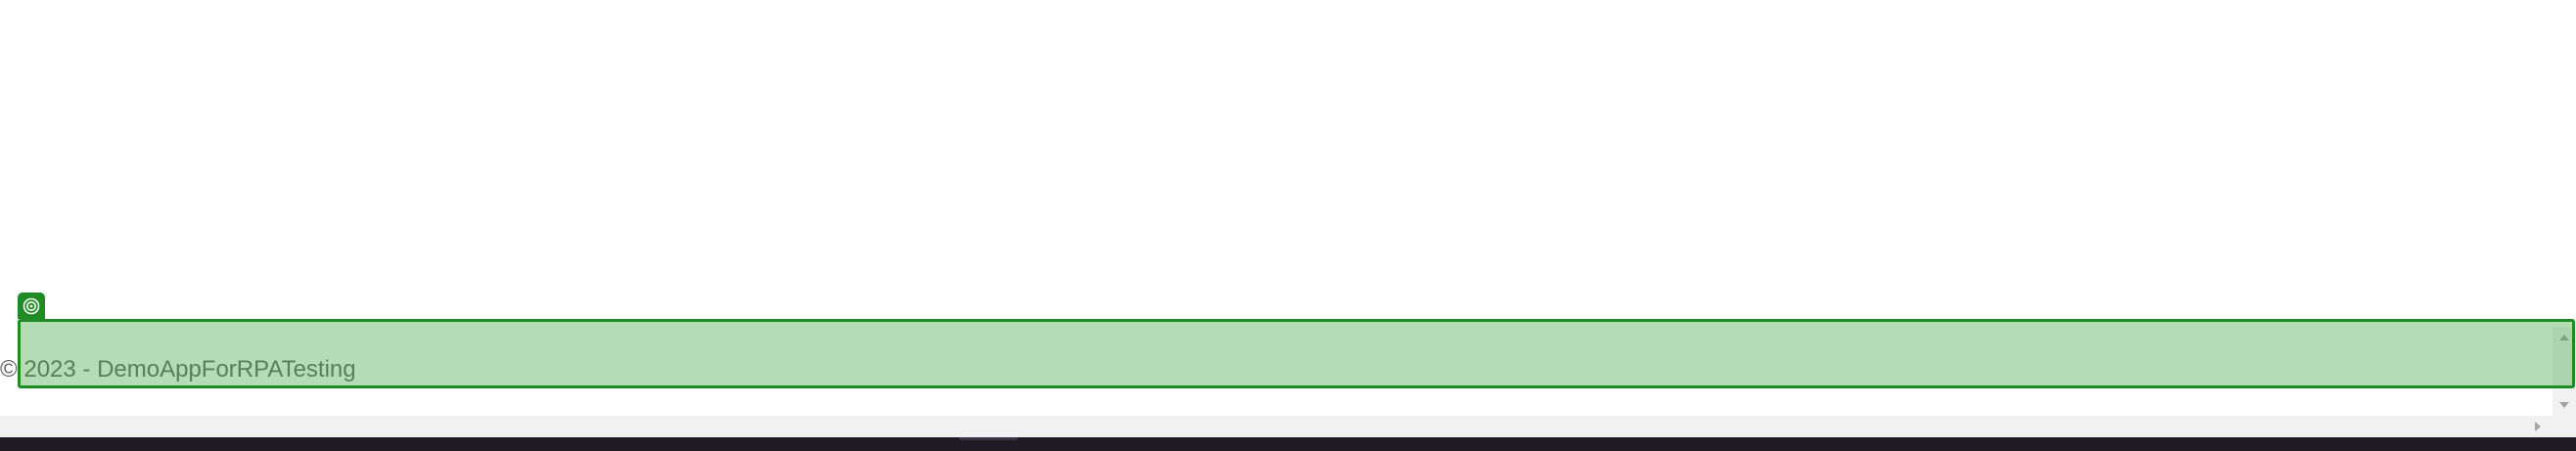 This screenshot has width=2576, height=451. What do you see at coordinates (2565, 405) in the screenshot?
I see `scroll-down-arrow-icon` at bounding box center [2565, 405].